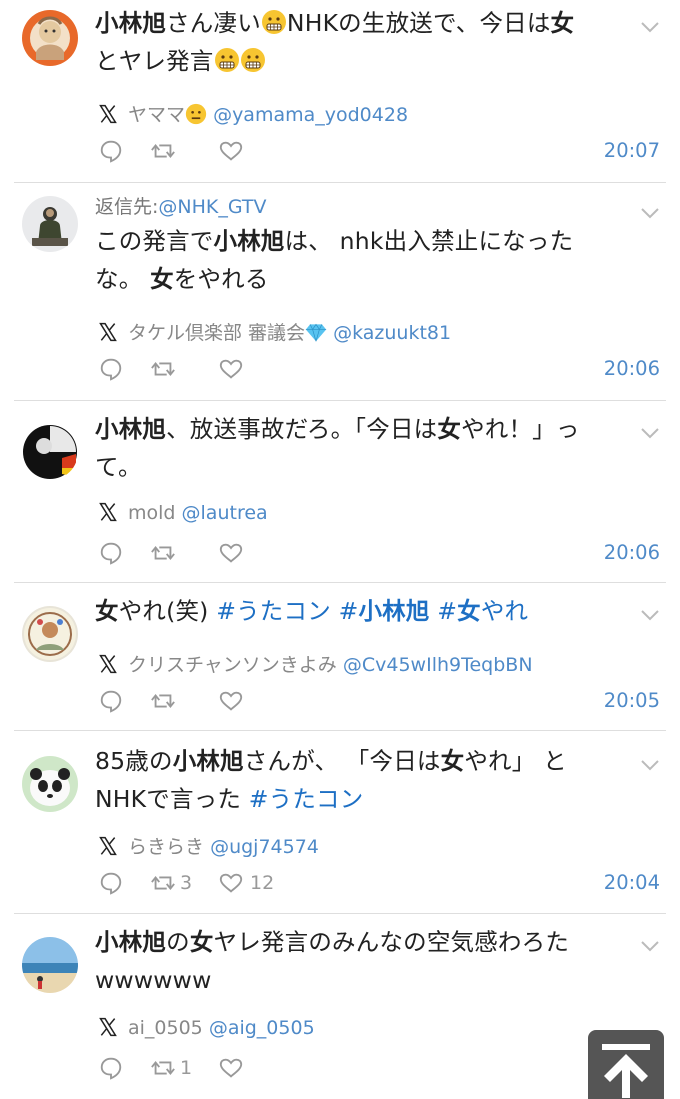 This screenshot has width=680, height=1099. Describe the element at coordinates (632, 882) in the screenshot. I see `tweet-time: 20:04` at that location.